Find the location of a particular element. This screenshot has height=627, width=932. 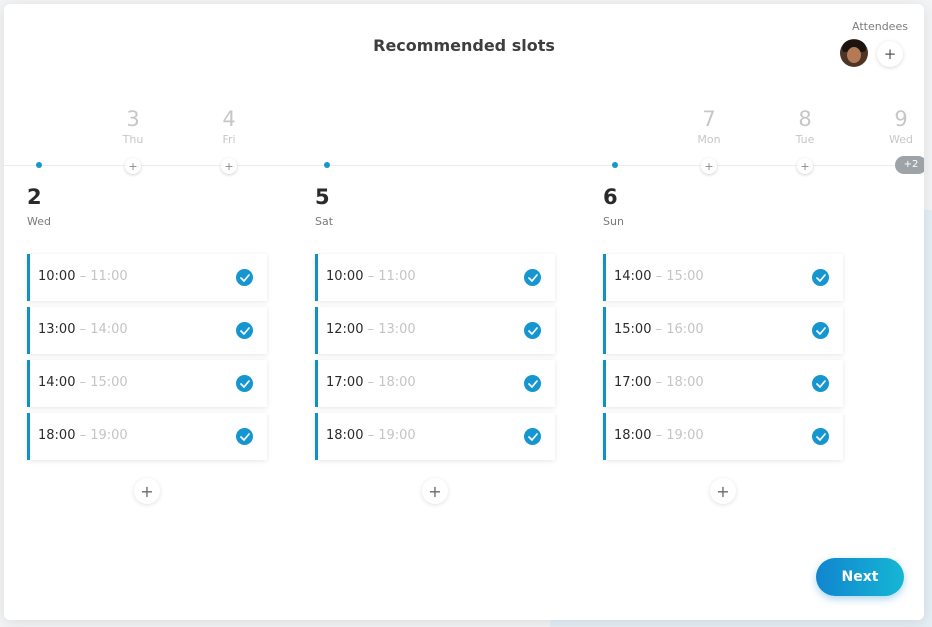

slot-start: 13:00 is located at coordinates (57, 329).